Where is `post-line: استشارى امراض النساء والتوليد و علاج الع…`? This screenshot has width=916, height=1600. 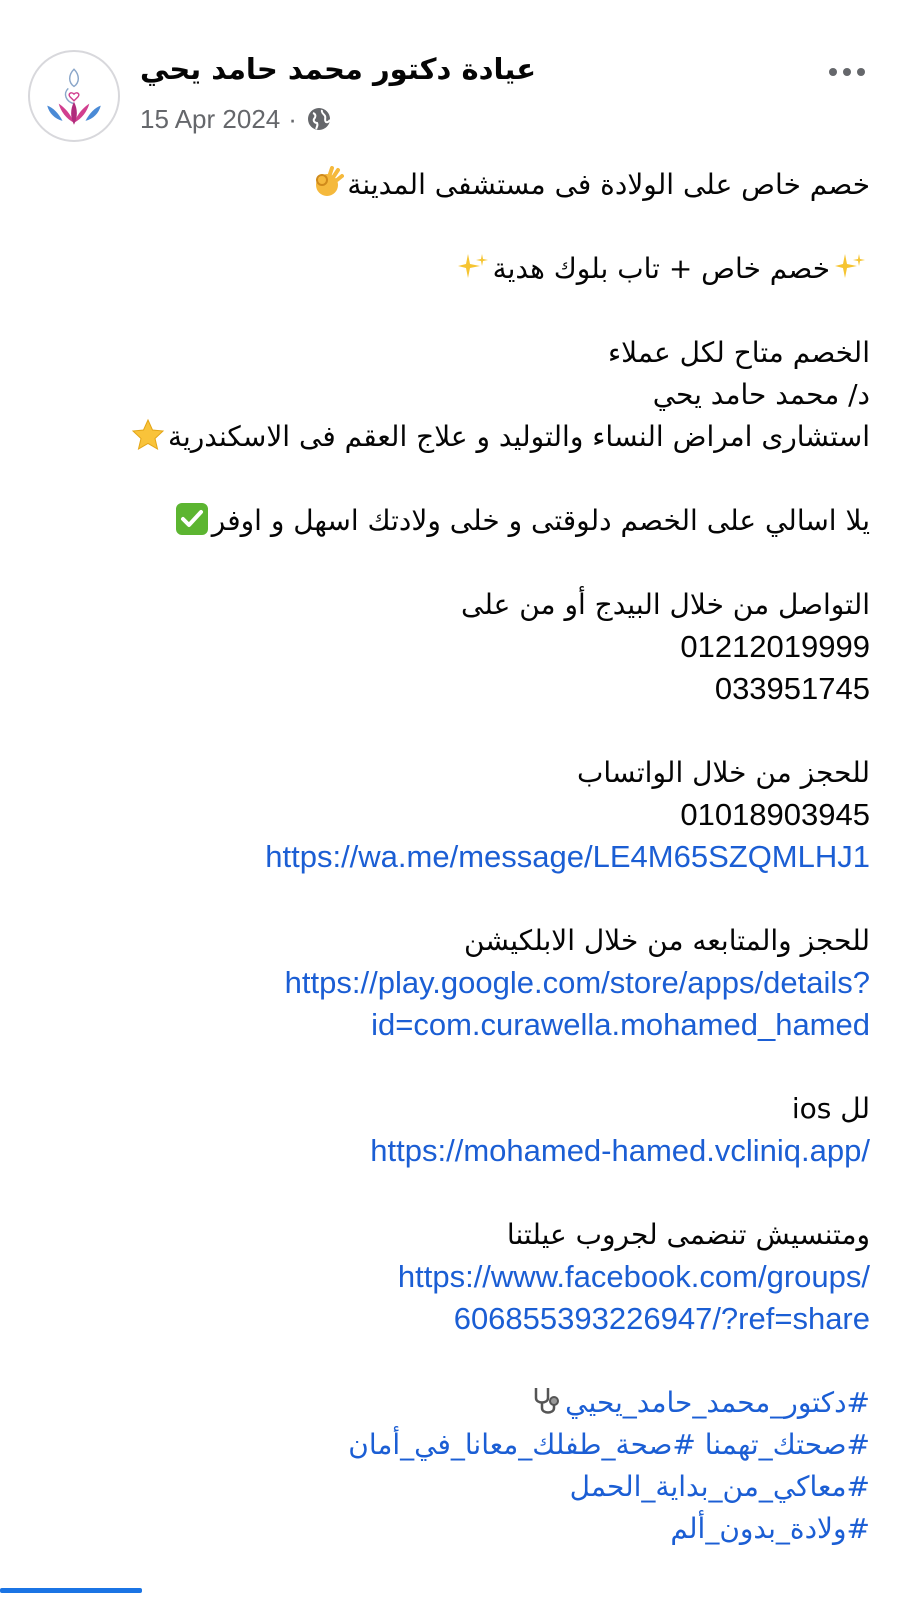
post-line: استشارى امراض النساء والتوليد و علاج الع… is located at coordinates (450, 437).